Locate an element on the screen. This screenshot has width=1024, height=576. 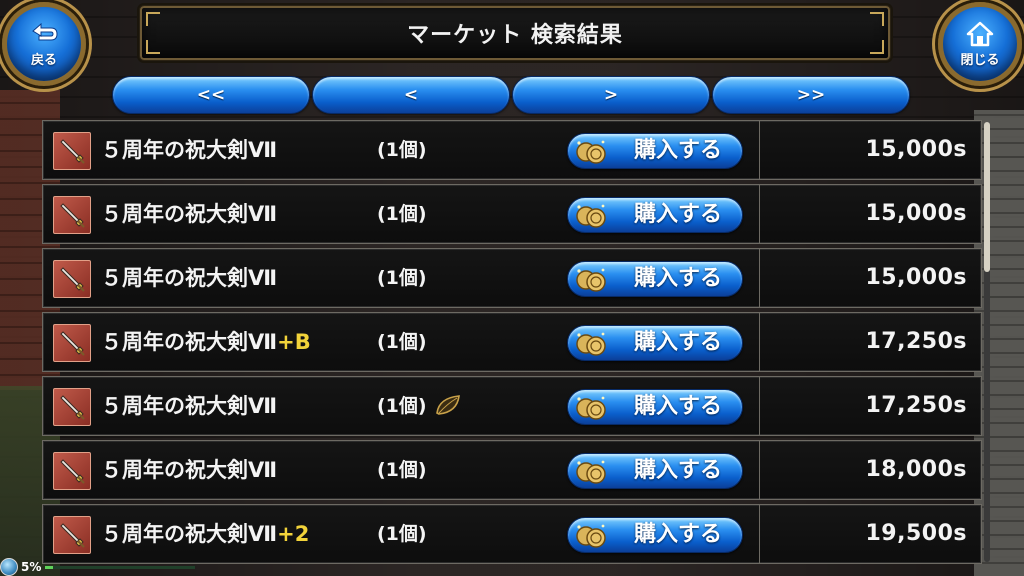
close-button: 閉じる is located at coordinates (980, 44).